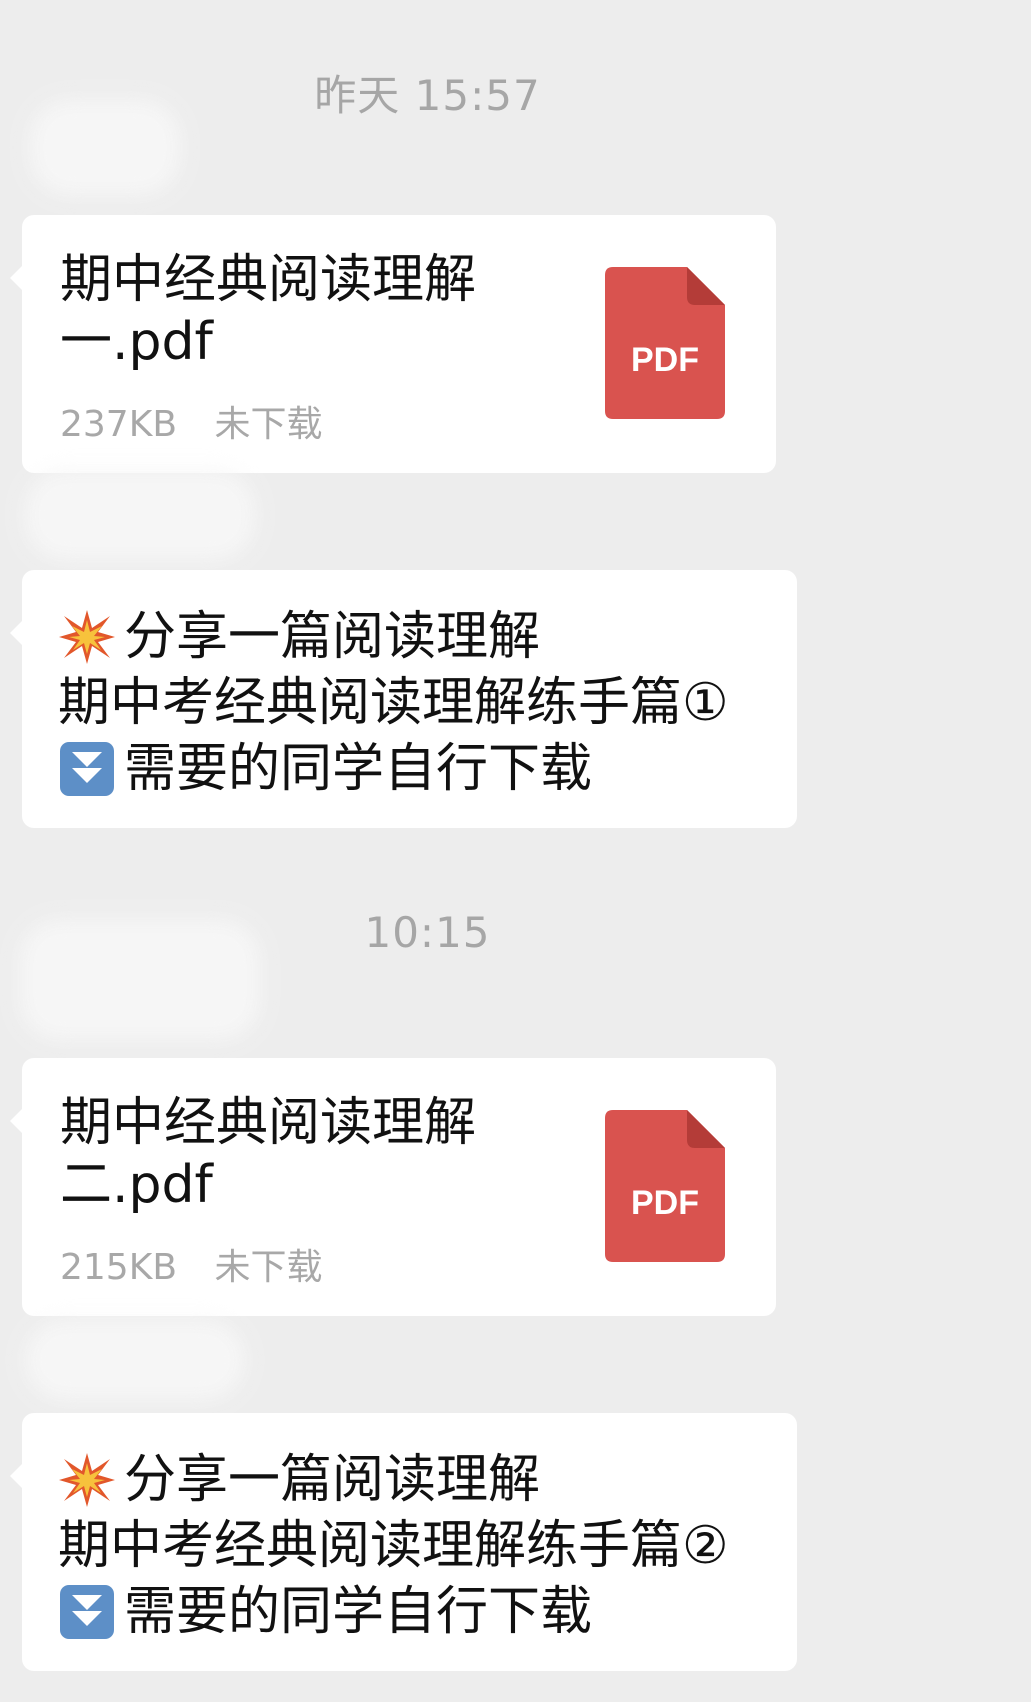 The image size is (1031, 1702). I want to click on text-message: 分享一篇阅读理解 期中考经典阅读理解练手篇① 需要的同学自行下载, so click(403, 699).